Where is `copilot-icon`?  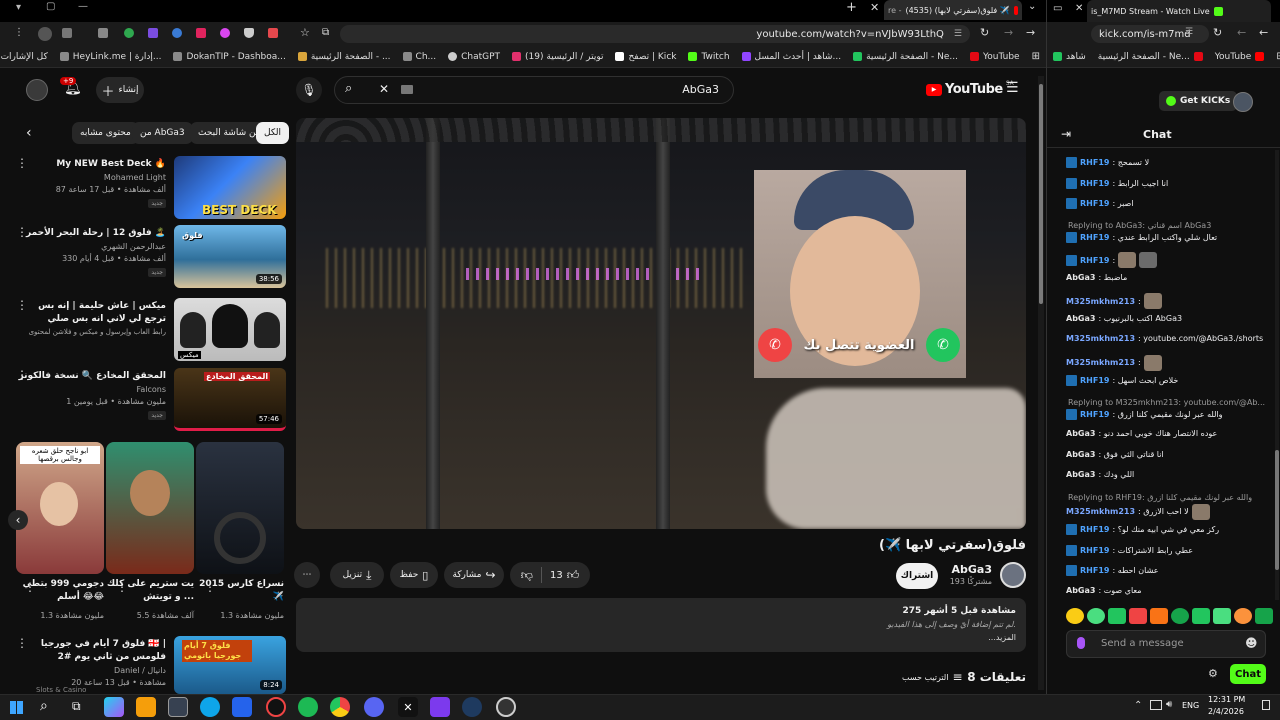
copilot-icon is located at coordinates (114, 707).